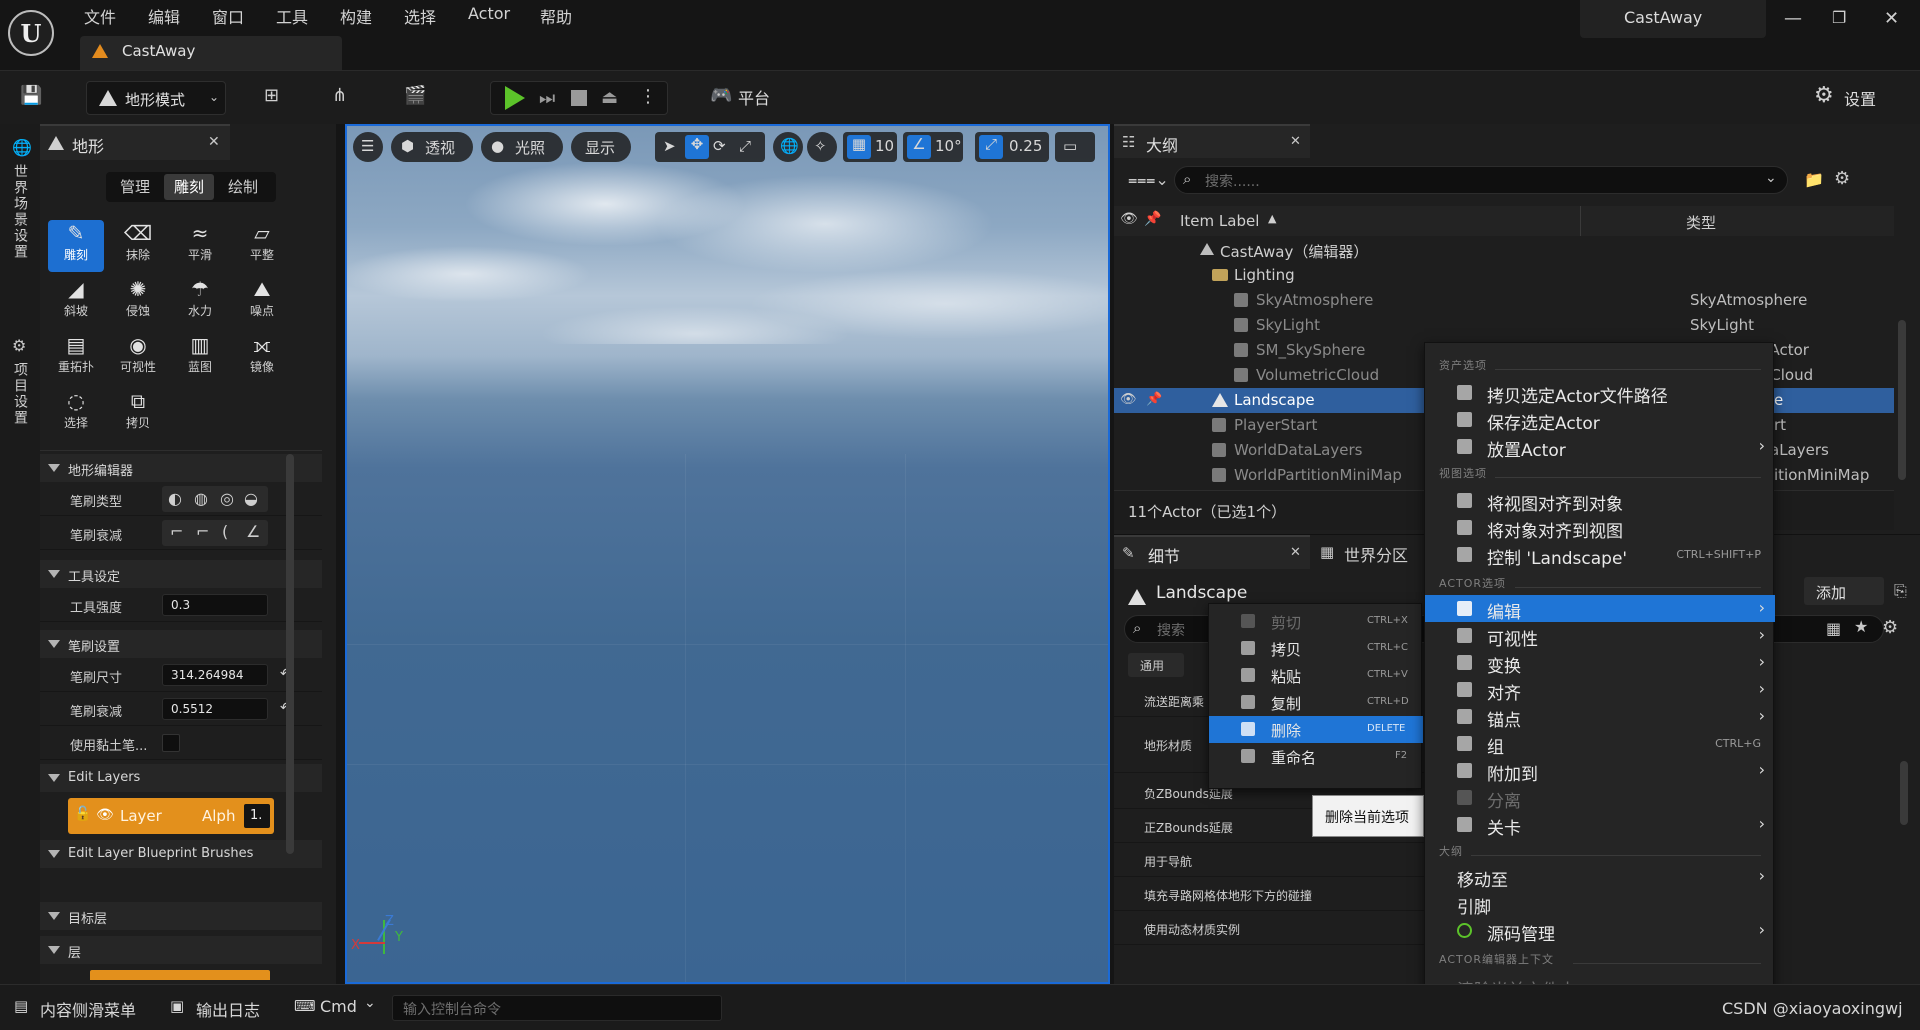 The image size is (1920, 1030). Describe the element at coordinates (200, 302) in the screenshot. I see `tool-hydro: ☂ 水力` at that location.